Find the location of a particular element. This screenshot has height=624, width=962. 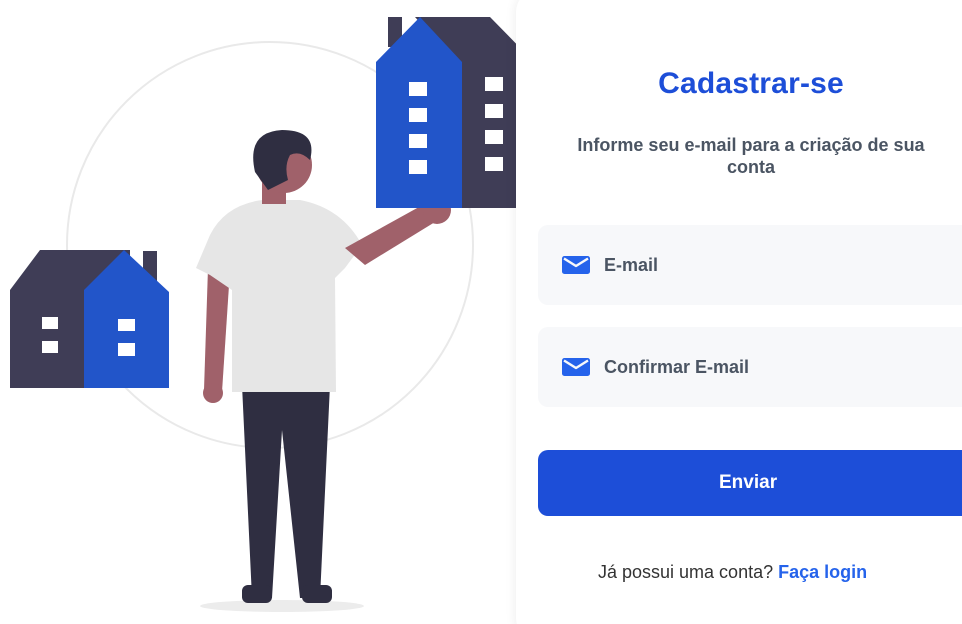

email-input is located at coordinates (774, 265).